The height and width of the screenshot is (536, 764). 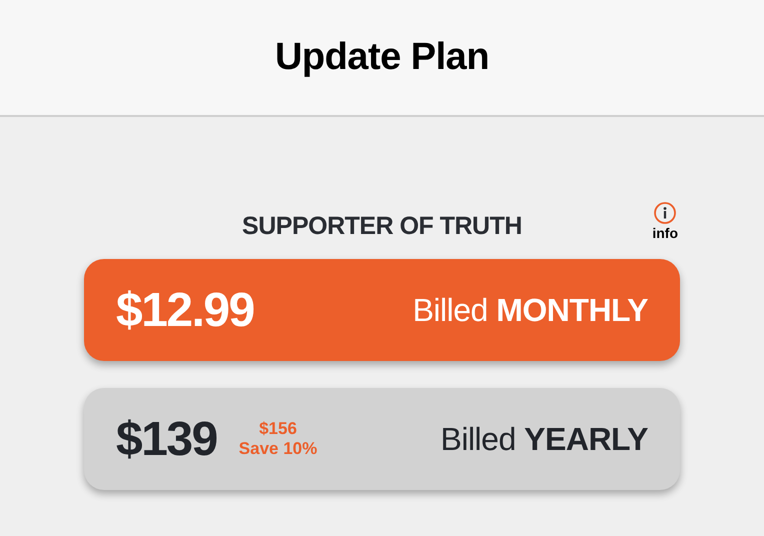 I want to click on plan-name: SUPPORTER OF TRUTH, so click(x=382, y=225).